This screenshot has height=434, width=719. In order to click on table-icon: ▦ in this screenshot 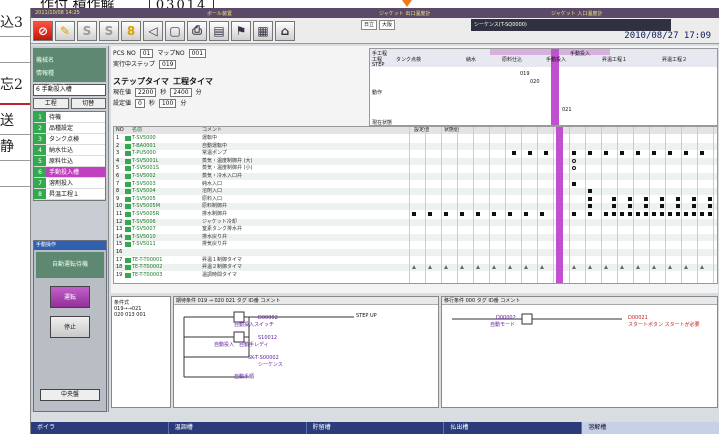, I will do `click(263, 30)`.